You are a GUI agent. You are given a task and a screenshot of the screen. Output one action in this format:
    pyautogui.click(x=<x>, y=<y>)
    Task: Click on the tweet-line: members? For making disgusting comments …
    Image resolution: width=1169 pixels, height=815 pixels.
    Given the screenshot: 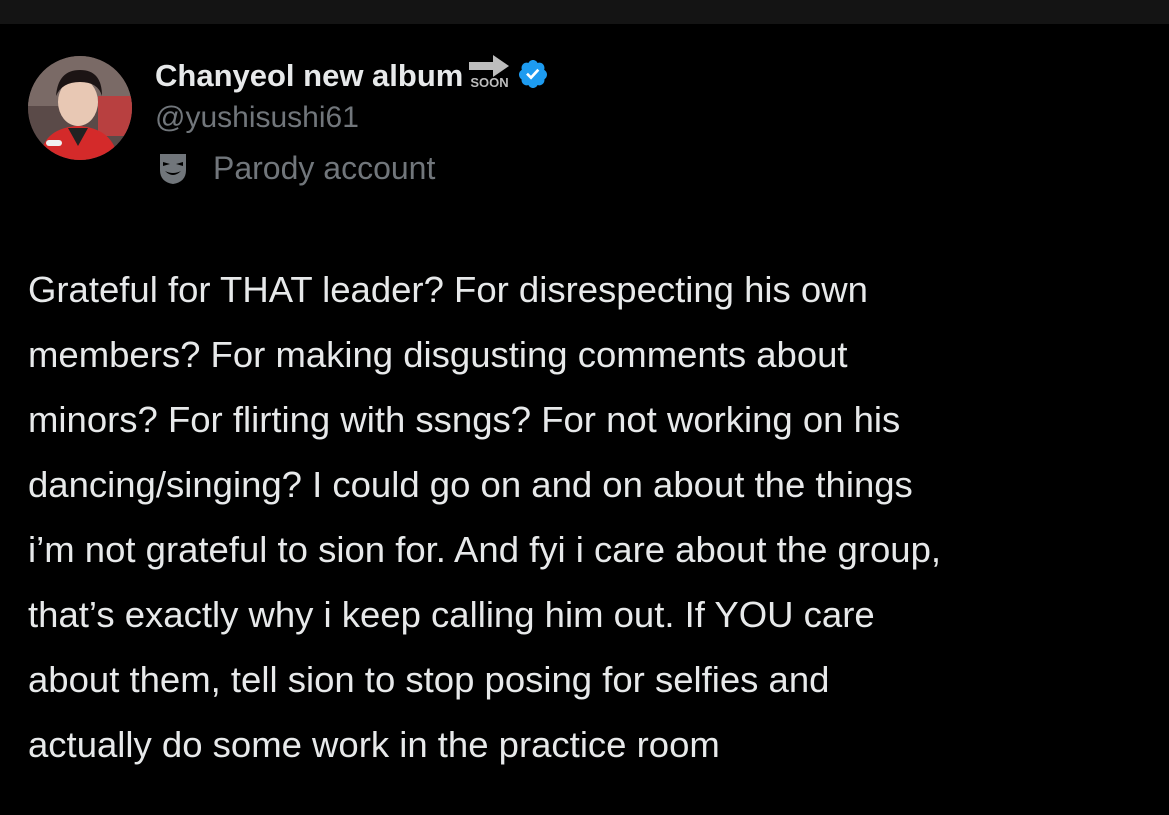 What is the action you would take?
    pyautogui.click(x=438, y=354)
    